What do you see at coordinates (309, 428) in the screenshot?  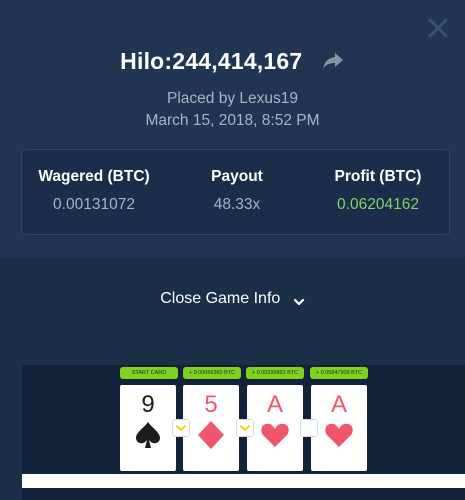 I see `guess-same-marker` at bounding box center [309, 428].